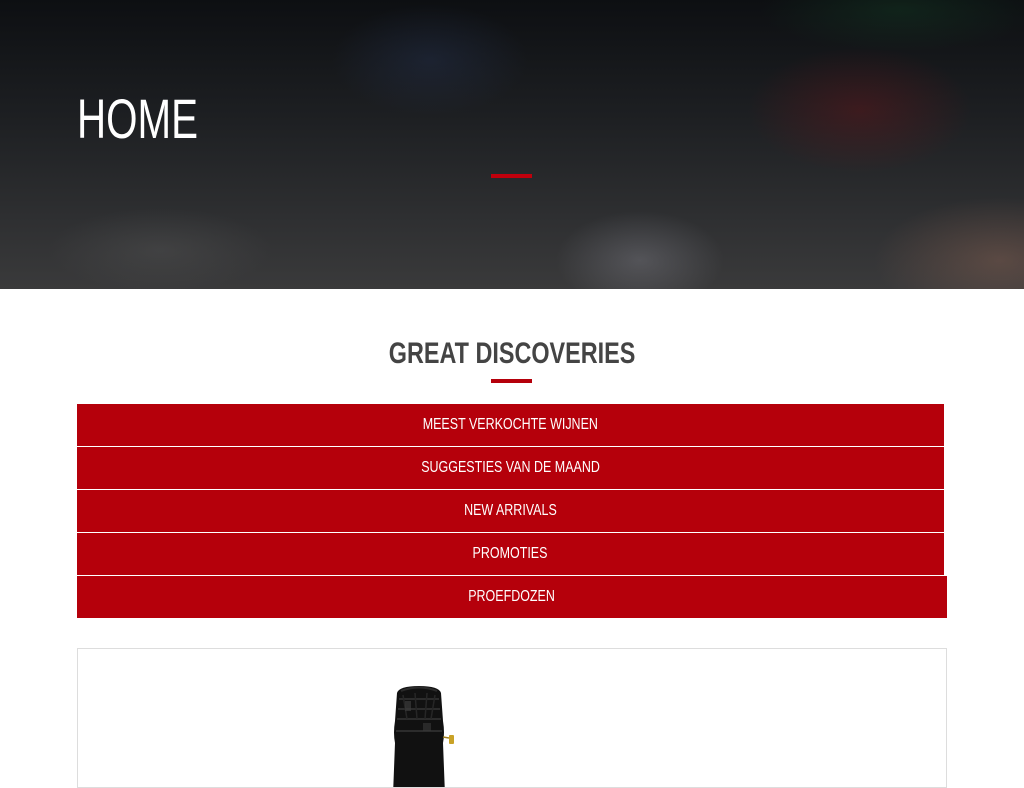 This screenshot has height=788, width=1024. I want to click on section-title-divider, so click(511, 381).